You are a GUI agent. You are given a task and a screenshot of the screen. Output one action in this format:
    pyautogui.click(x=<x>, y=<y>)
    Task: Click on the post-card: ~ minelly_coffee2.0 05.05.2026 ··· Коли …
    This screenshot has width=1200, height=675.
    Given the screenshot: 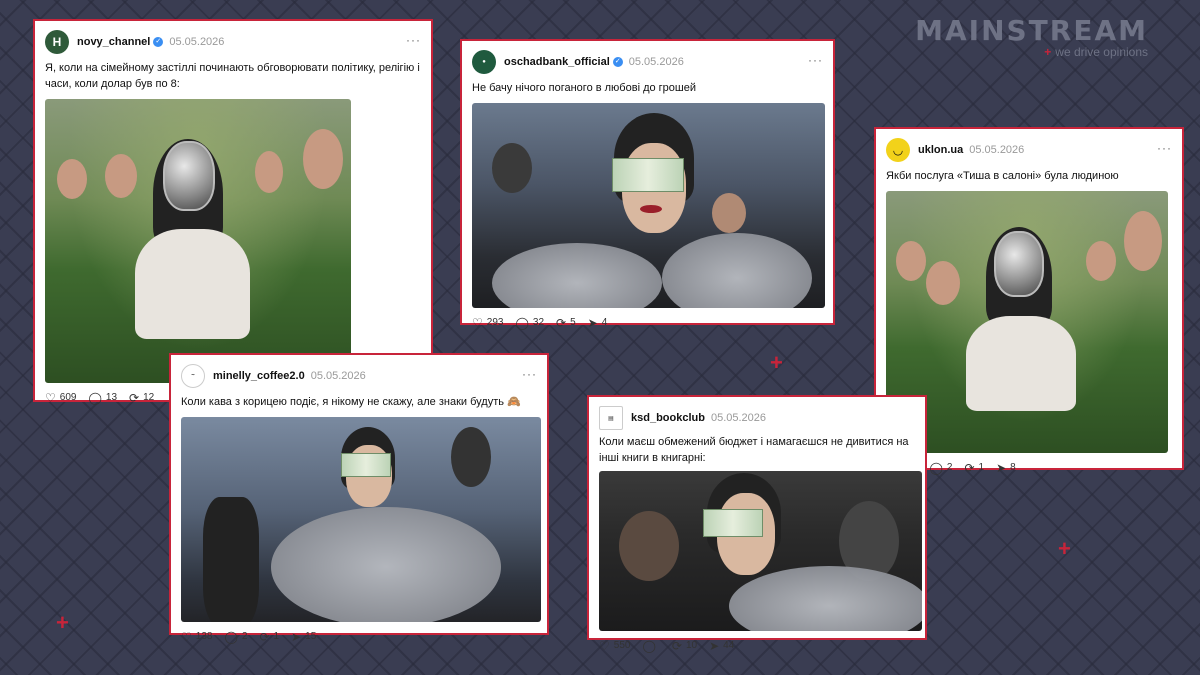 What is the action you would take?
    pyautogui.click(x=359, y=498)
    